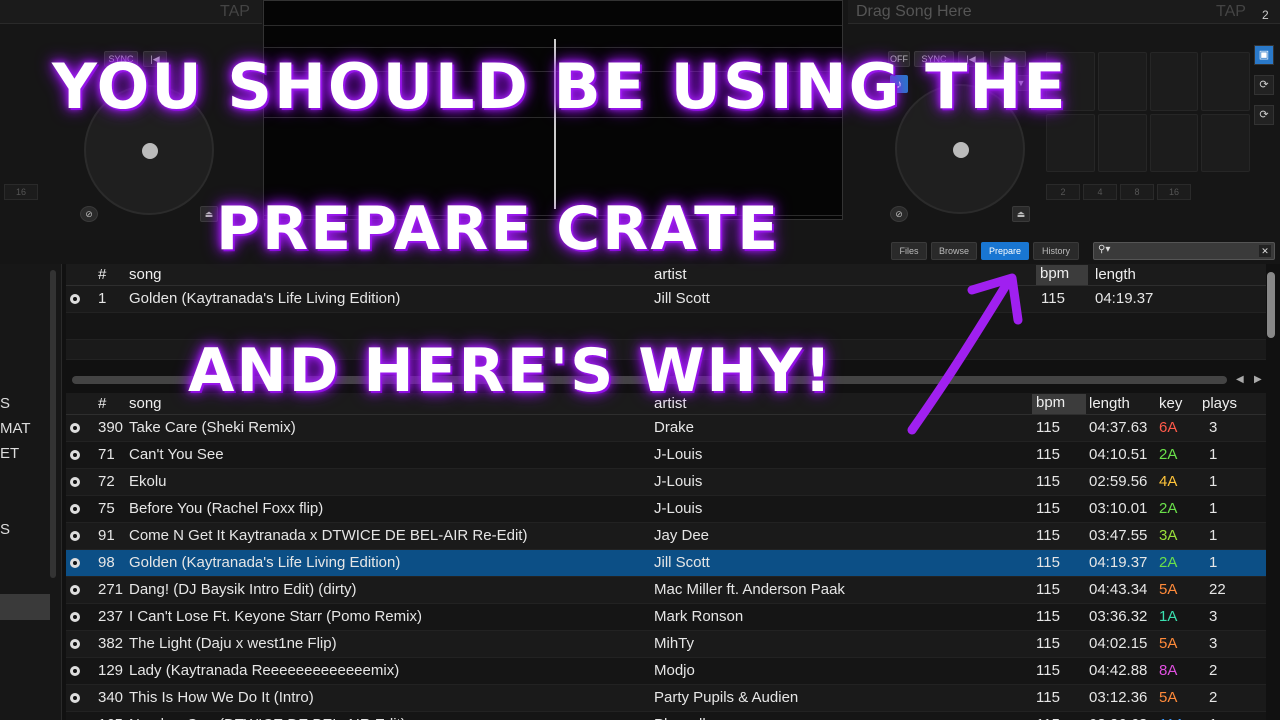  Describe the element at coordinates (666, 455) in the screenshot. I see `table-row: 71 Can't You See J-Louis 115 04:10.51 2A 1` at that location.